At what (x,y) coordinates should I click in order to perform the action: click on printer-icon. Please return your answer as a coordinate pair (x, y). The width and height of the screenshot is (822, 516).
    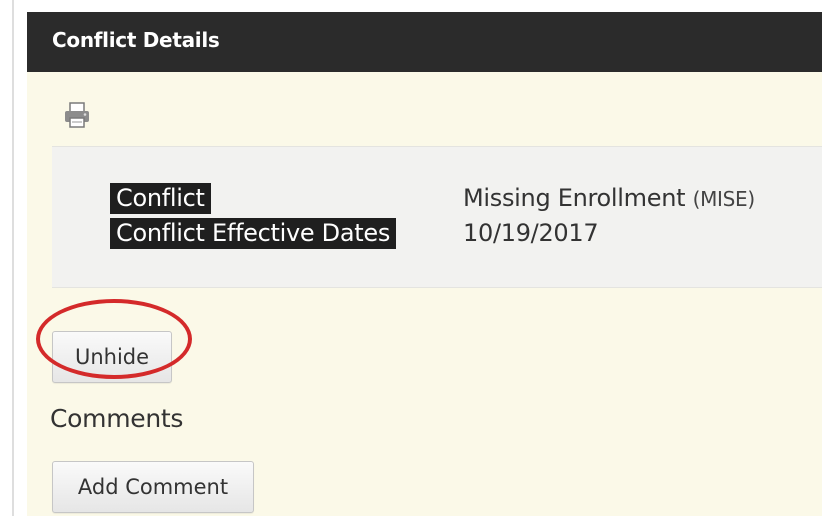
    Looking at the image, I should click on (77, 115).